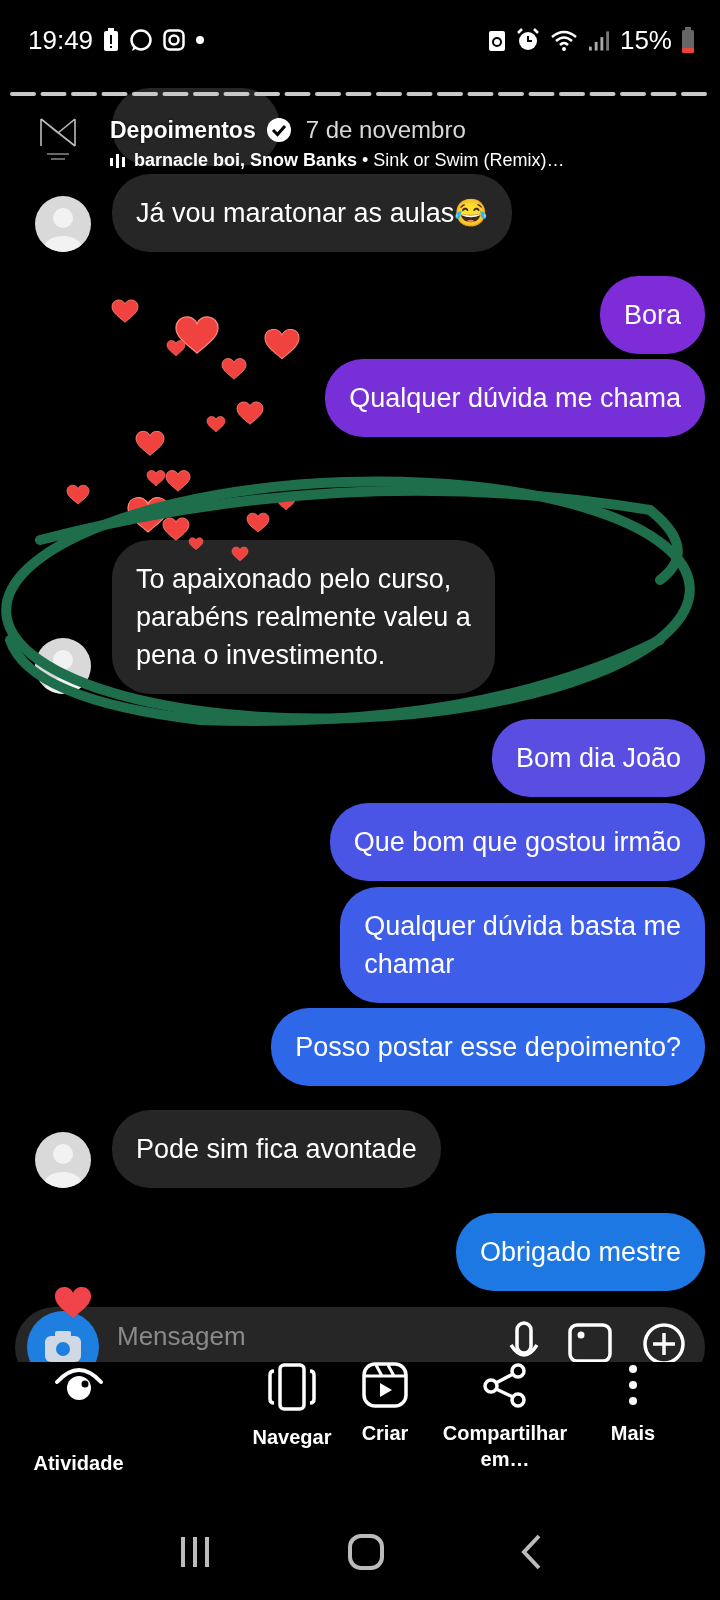 Image resolution: width=720 pixels, height=1600 pixels. Describe the element at coordinates (366, 1552) in the screenshot. I see `home-icon` at that location.